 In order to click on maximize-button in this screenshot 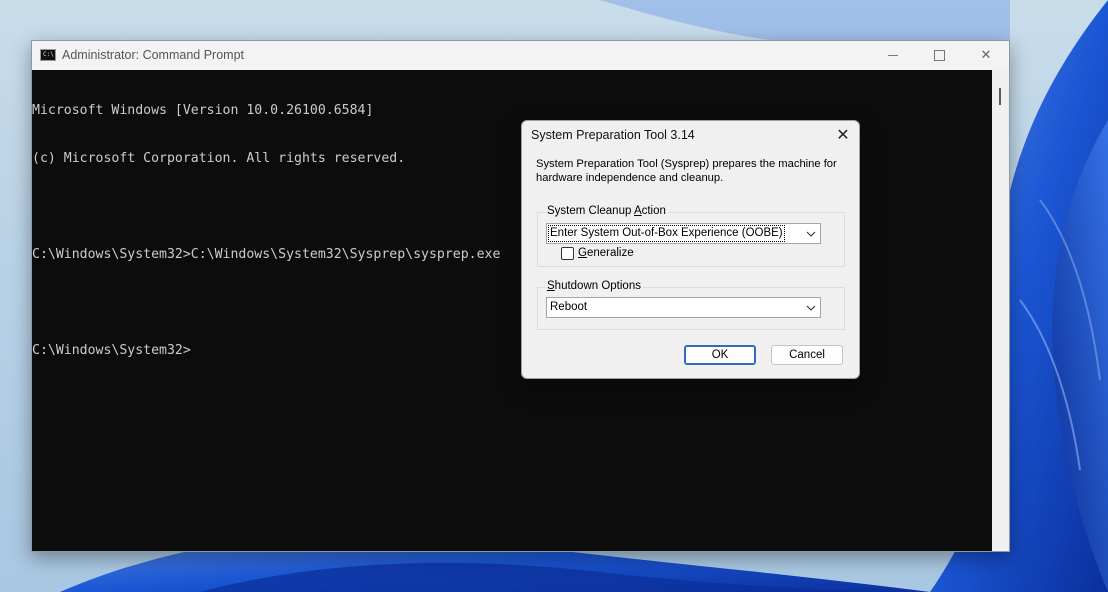, I will do `click(939, 55)`.